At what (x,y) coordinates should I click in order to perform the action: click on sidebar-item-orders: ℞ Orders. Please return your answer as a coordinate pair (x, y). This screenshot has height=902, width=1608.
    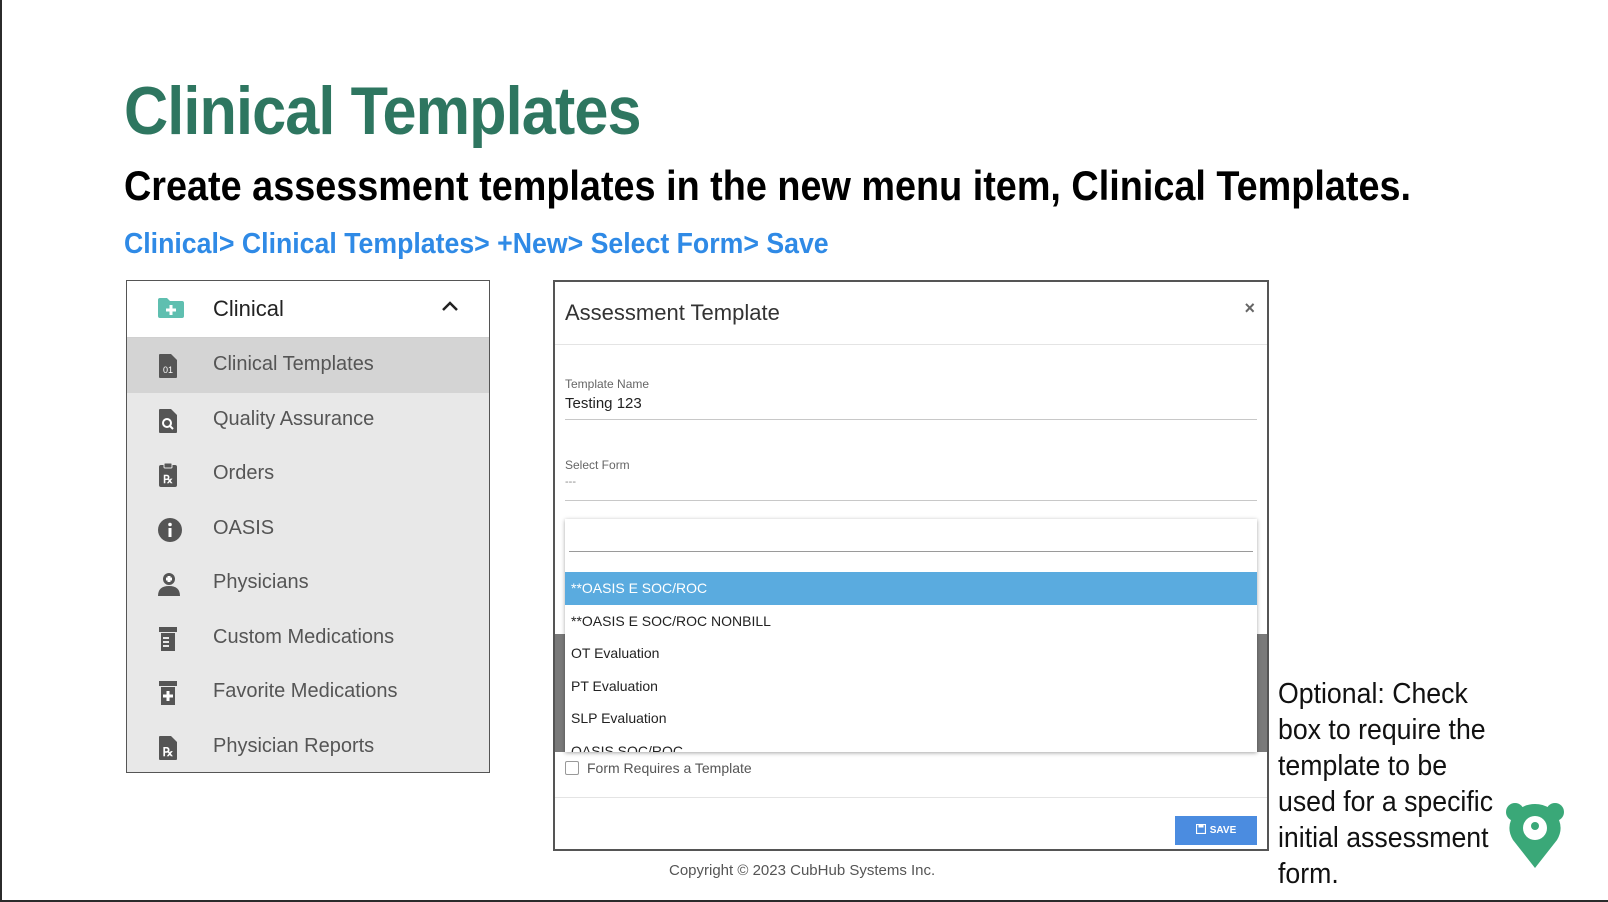
    Looking at the image, I should click on (308, 474).